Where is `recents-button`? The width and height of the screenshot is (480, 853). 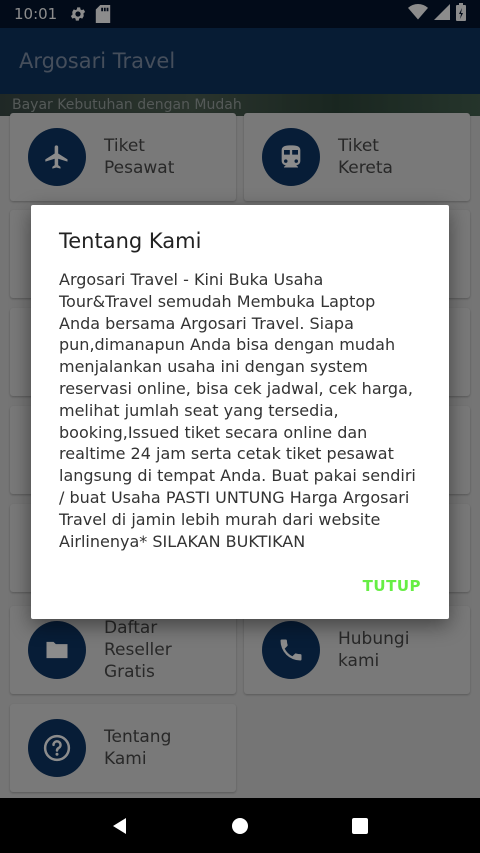
recents-button is located at coordinates (360, 826).